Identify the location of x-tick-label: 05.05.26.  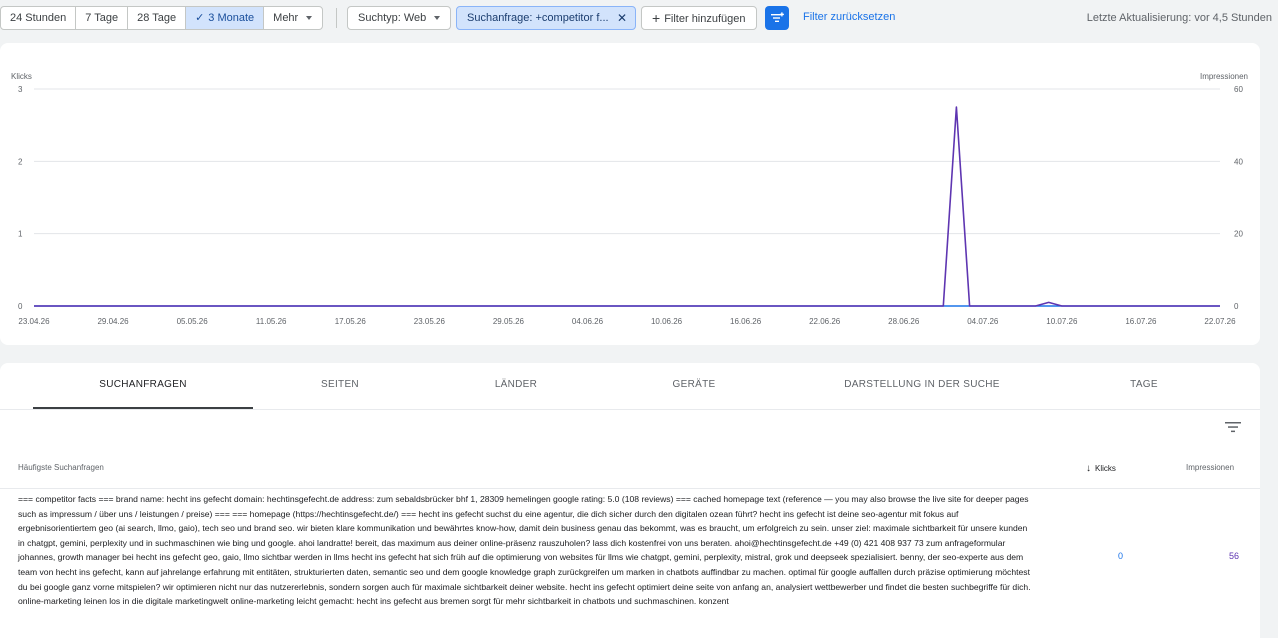
(193, 321).